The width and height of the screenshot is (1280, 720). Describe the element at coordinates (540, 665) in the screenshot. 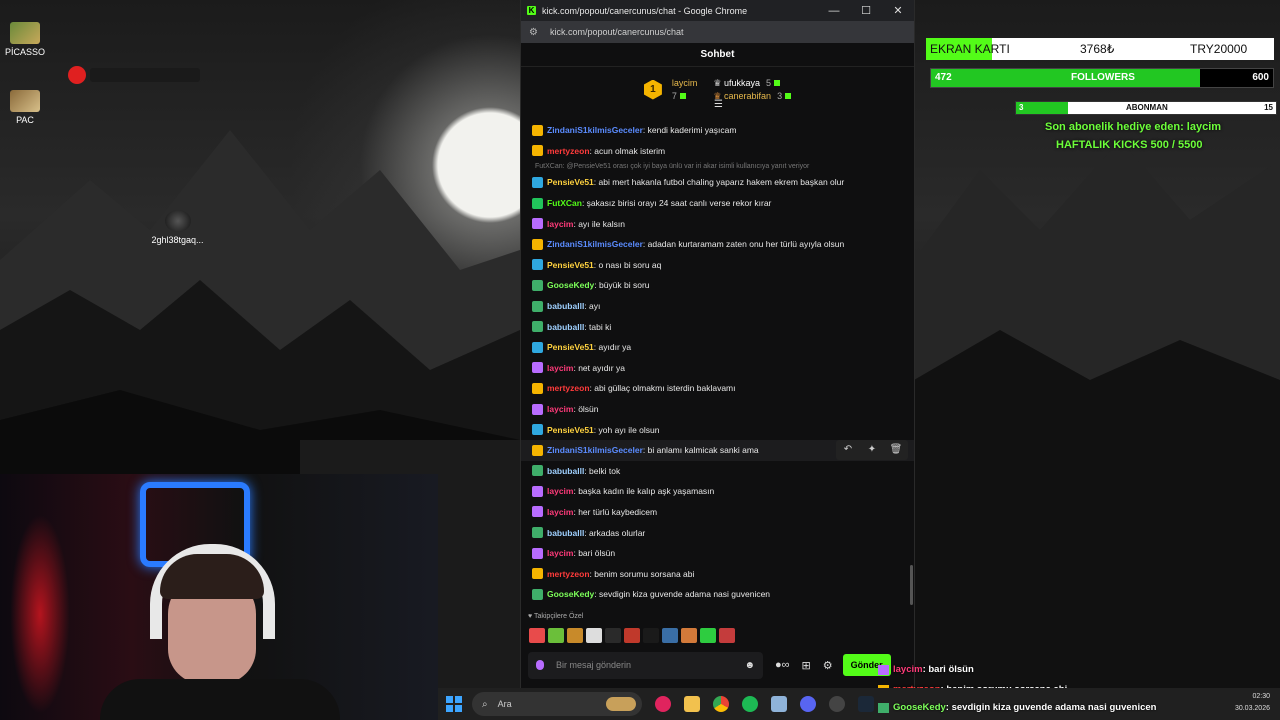

I see `mic-icon` at that location.